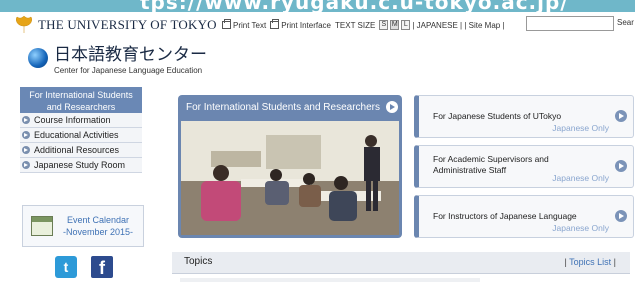  Describe the element at coordinates (458, 25) in the screenshot. I see `language-sitemap-links: | JAPANESE | | Site Map |` at that location.